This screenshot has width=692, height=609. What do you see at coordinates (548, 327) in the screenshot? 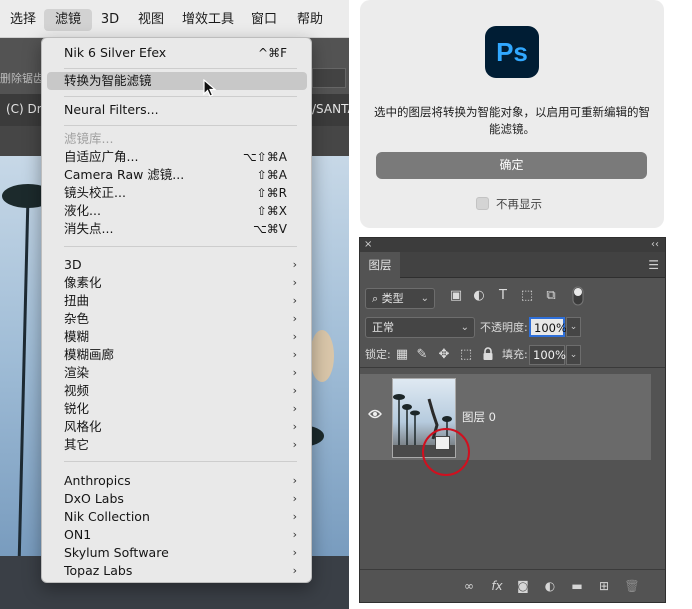
I see `opacity-input: 100%` at bounding box center [548, 327].